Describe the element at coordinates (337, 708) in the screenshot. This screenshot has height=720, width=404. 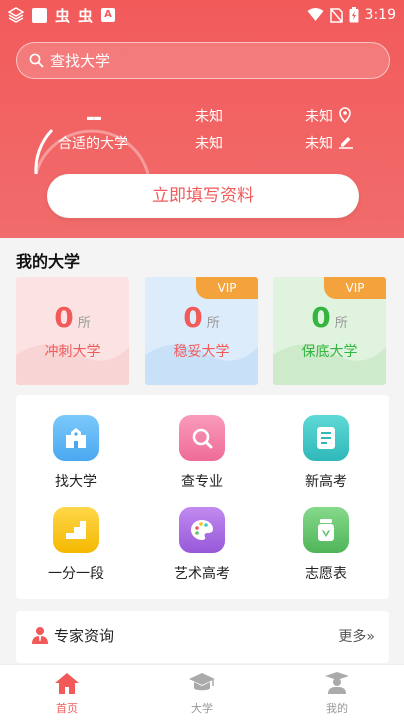
I see `tab-label: 我的` at that location.